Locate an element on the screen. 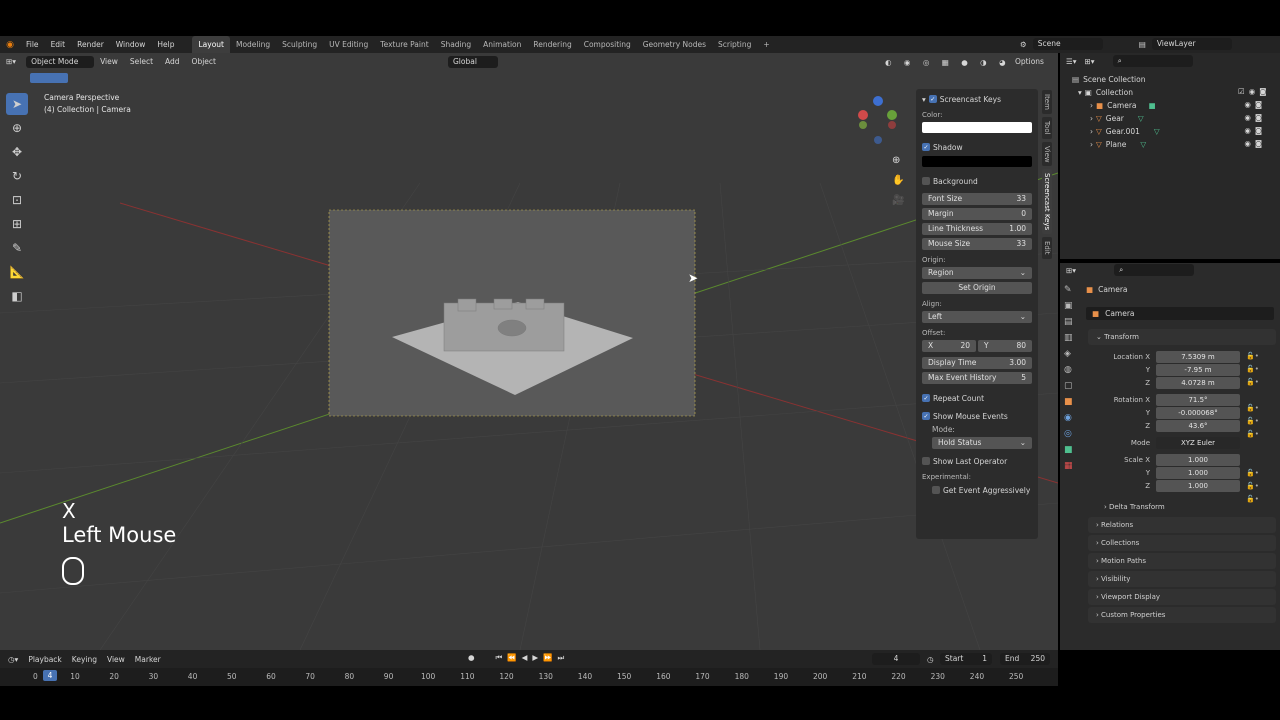 This screenshot has height=720, width=1280. tool-tab-icon: ✎ is located at coordinates (1072, 290).